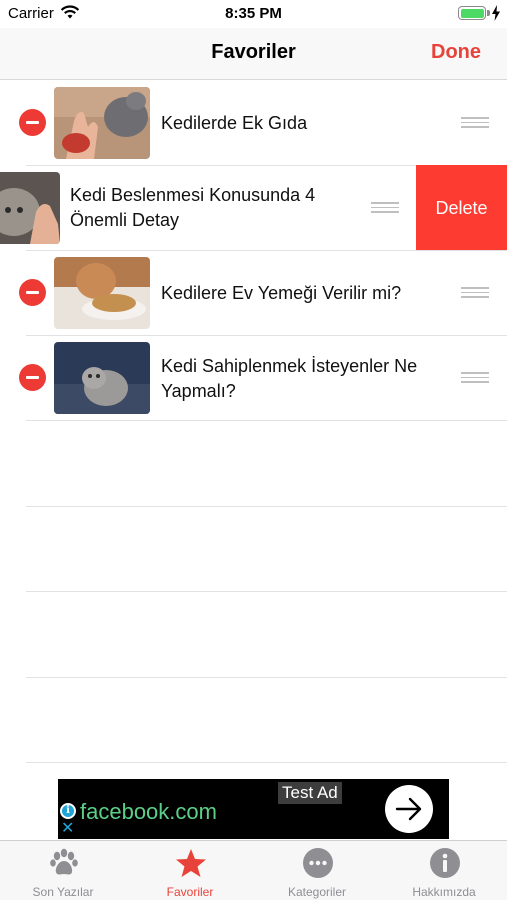 The height and width of the screenshot is (900, 507). I want to click on status-bar: Carrier 8:35 PM, so click(253, 14).